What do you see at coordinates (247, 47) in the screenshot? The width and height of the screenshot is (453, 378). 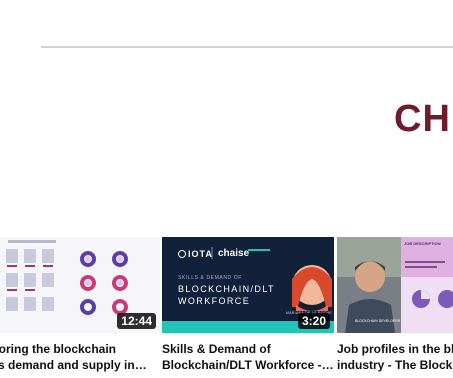 I see `divider-line` at bounding box center [247, 47].